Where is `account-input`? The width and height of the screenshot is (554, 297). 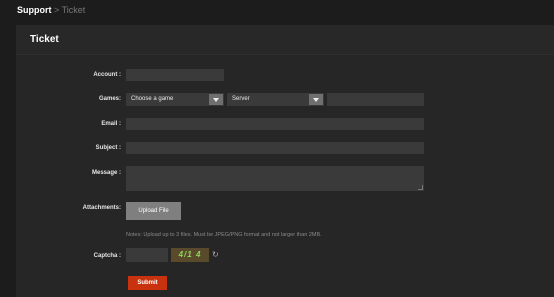
account-input is located at coordinates (175, 75).